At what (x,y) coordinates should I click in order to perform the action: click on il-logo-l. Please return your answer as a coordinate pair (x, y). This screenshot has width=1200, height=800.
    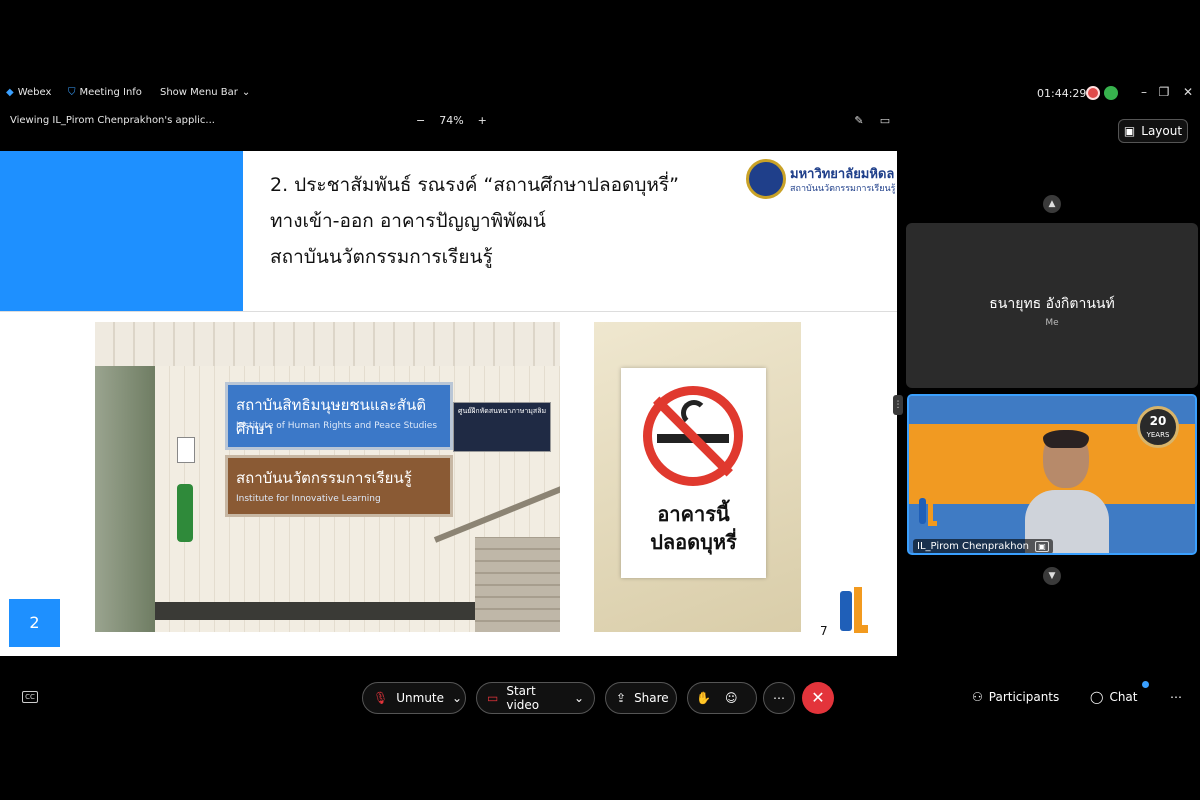
    Looking at the image, I should click on (861, 610).